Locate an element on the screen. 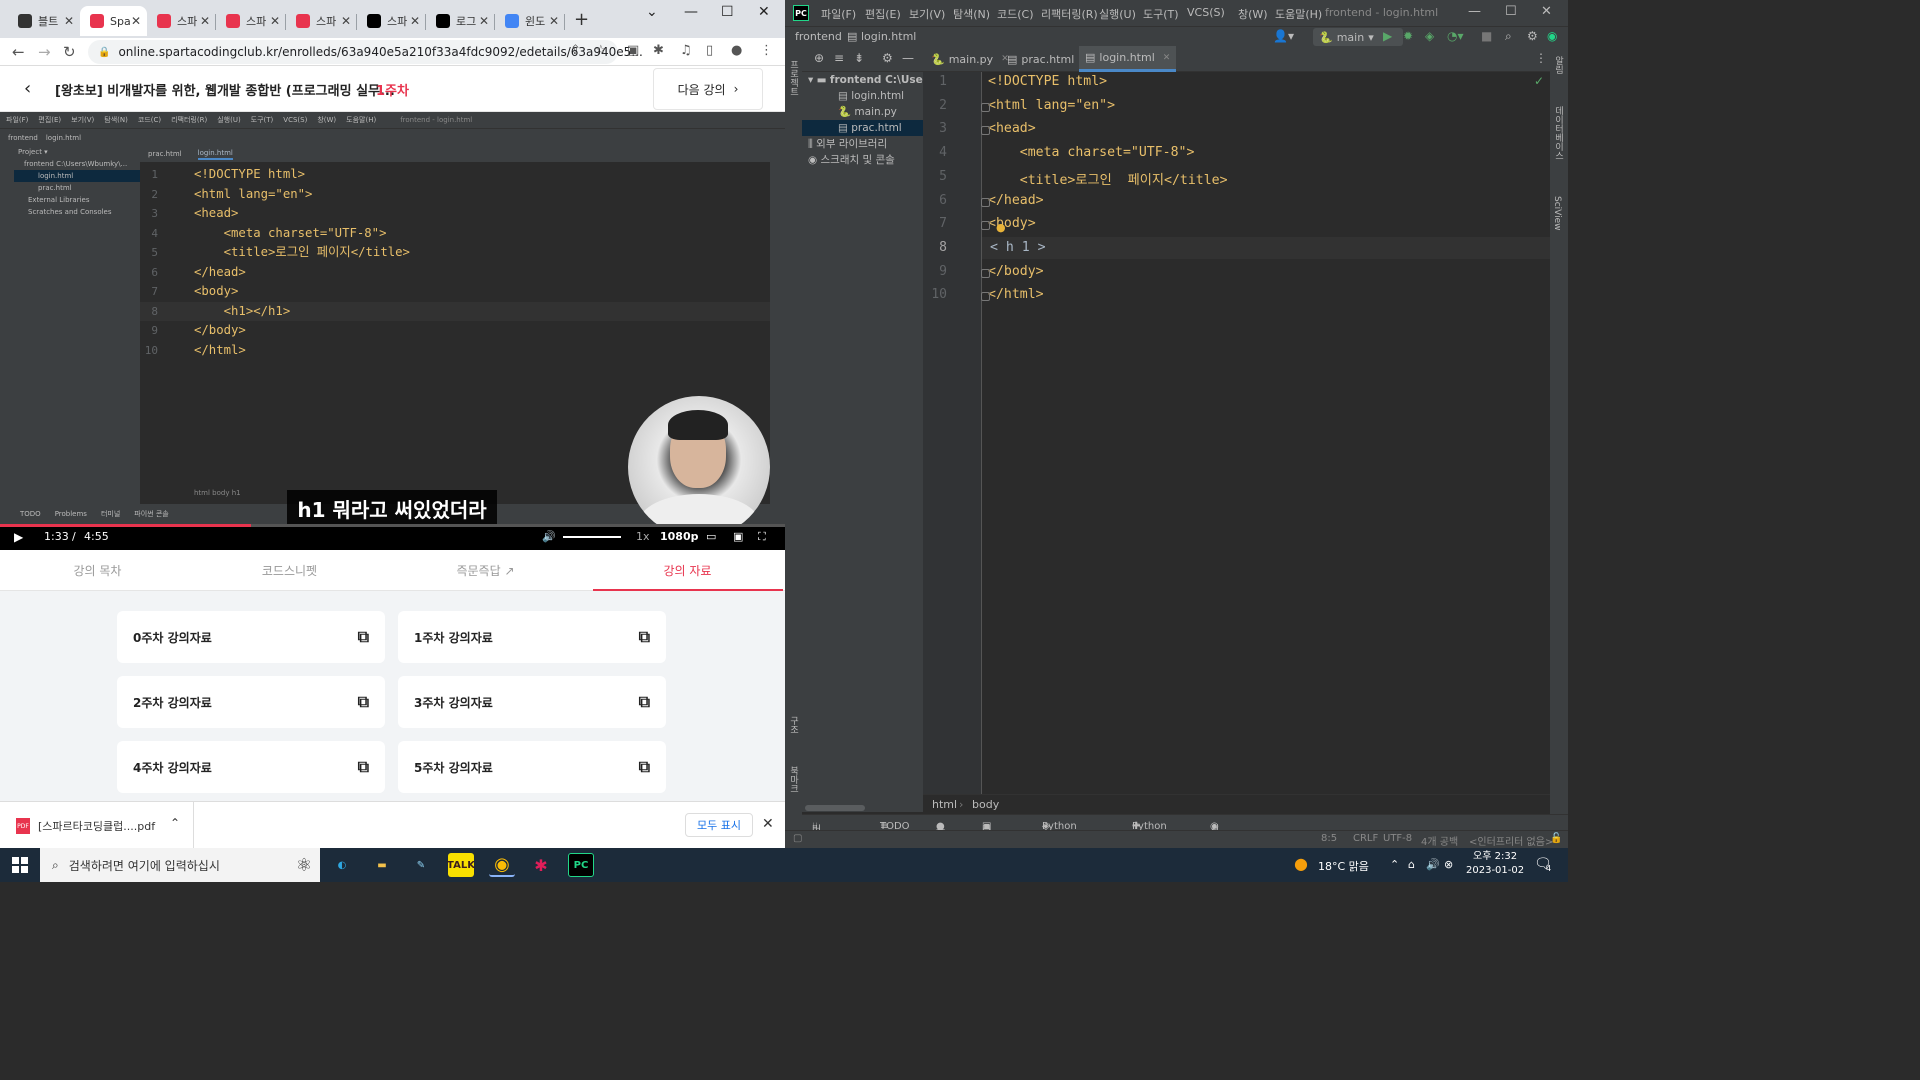 The height and width of the screenshot is (1080, 1920). code-line: <meta charset="UTF-8"> is located at coordinates (1091, 152).